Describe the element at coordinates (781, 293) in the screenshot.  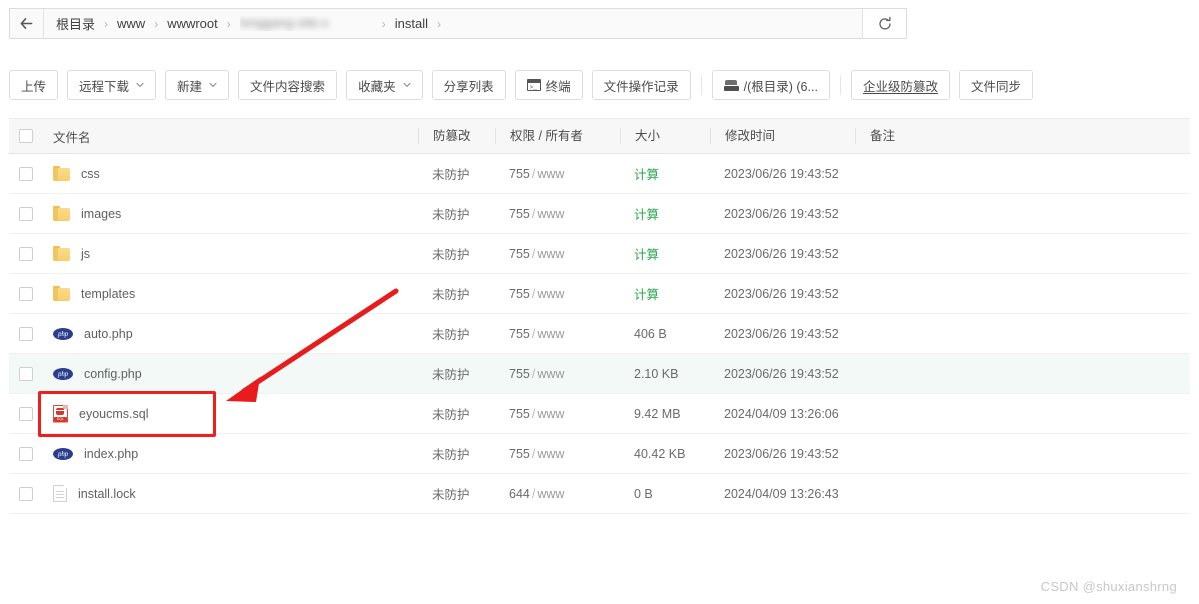
I see `cell-modified-time: 2023/06/26 19:43:52` at that location.